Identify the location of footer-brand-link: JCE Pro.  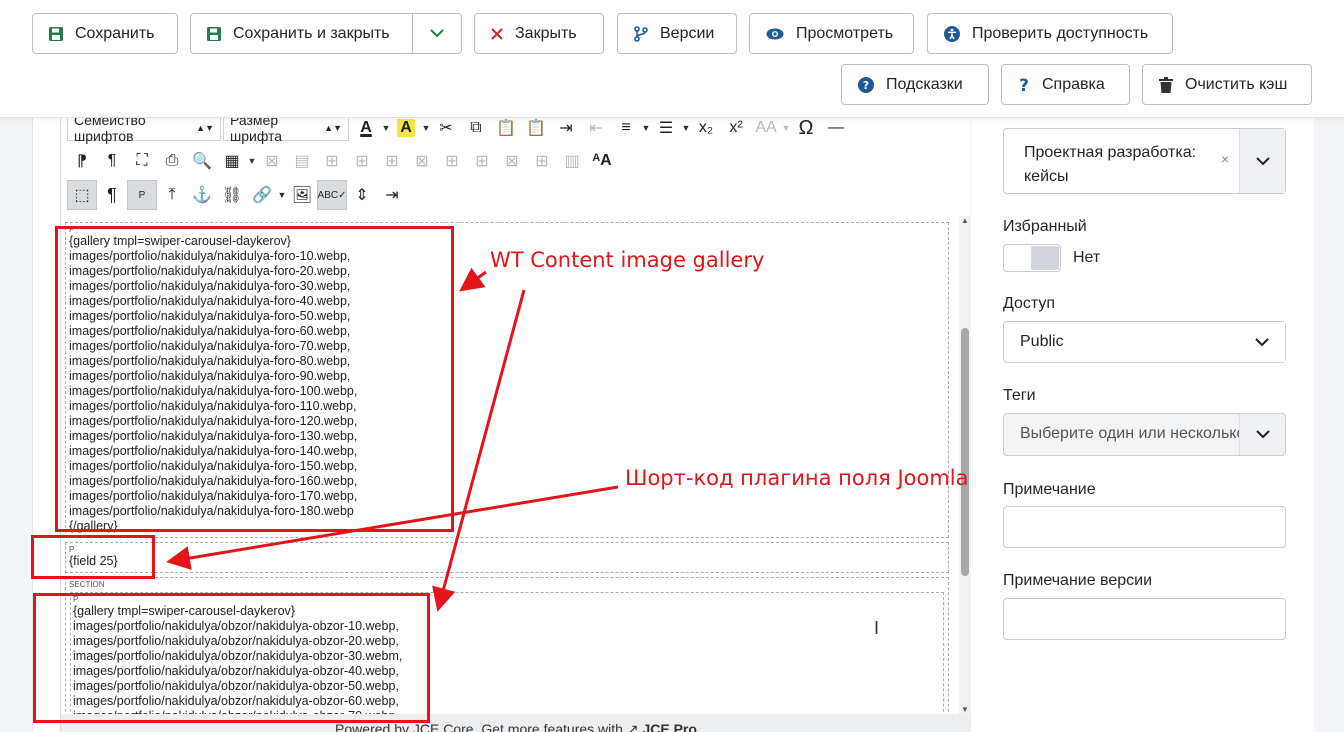
(669, 726).